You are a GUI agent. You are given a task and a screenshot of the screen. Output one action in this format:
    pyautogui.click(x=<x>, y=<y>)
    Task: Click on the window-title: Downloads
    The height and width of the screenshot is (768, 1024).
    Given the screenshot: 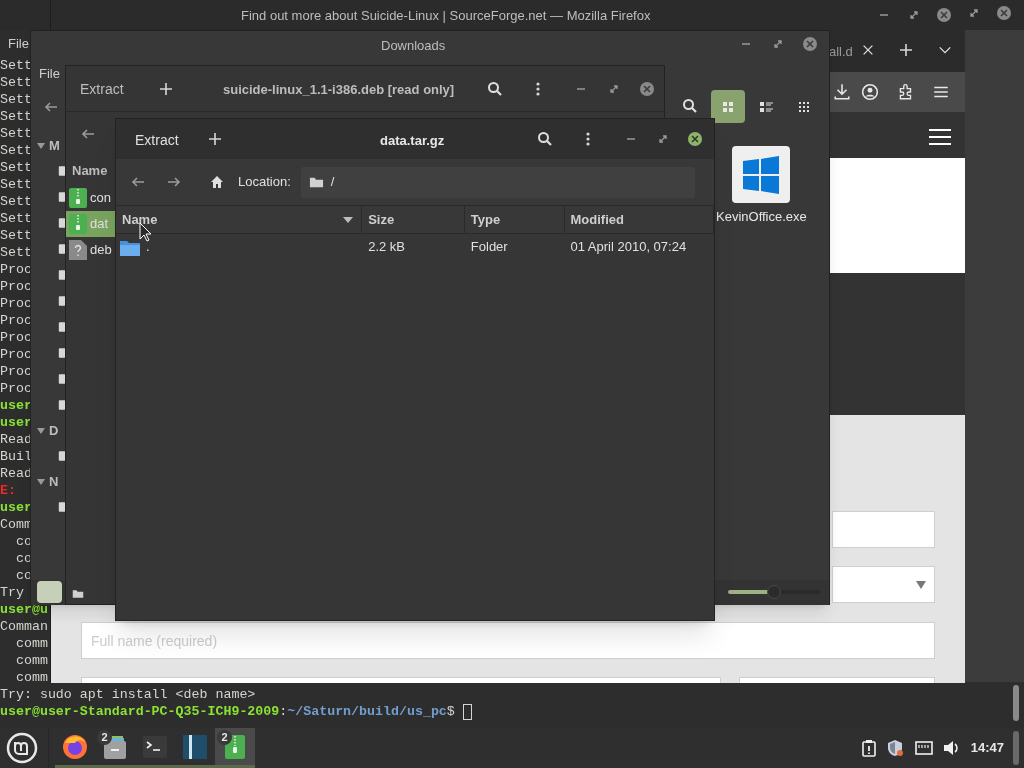 What is the action you would take?
    pyautogui.click(x=413, y=46)
    